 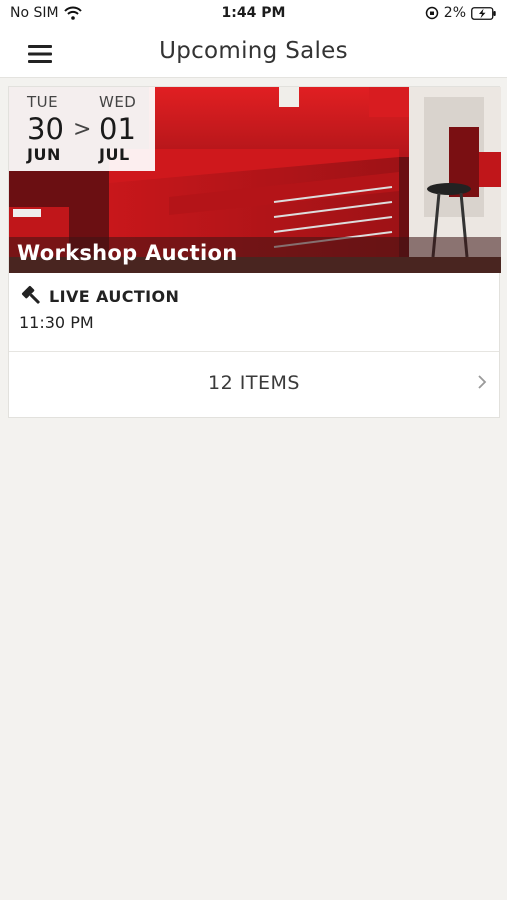 I want to click on end-date: WED 01 JUL, so click(x=117, y=128).